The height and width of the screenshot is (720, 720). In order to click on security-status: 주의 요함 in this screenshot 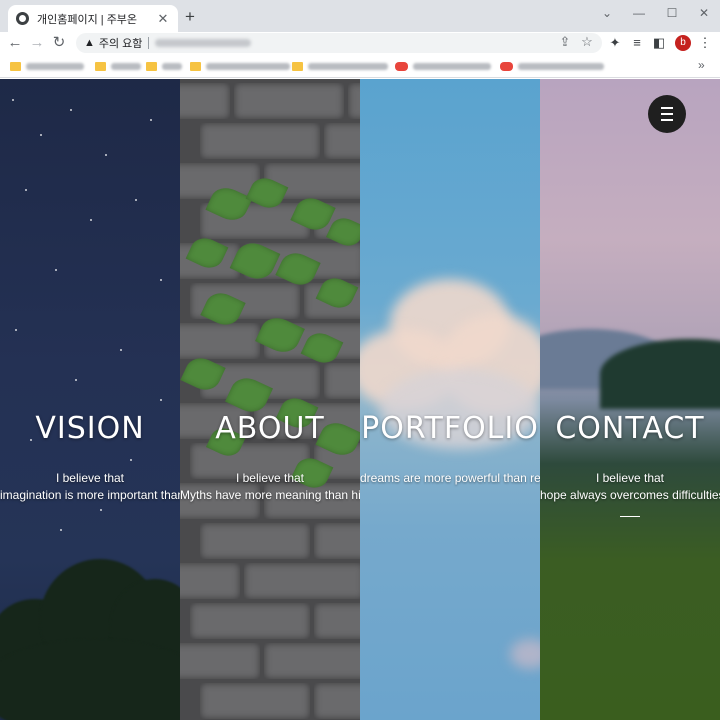, I will do `click(121, 43)`.